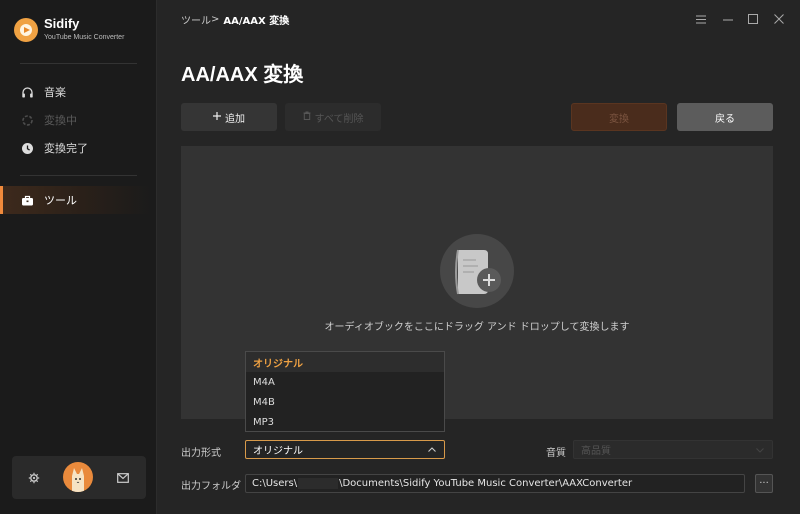  I want to click on quality-label: 音質, so click(556, 453).